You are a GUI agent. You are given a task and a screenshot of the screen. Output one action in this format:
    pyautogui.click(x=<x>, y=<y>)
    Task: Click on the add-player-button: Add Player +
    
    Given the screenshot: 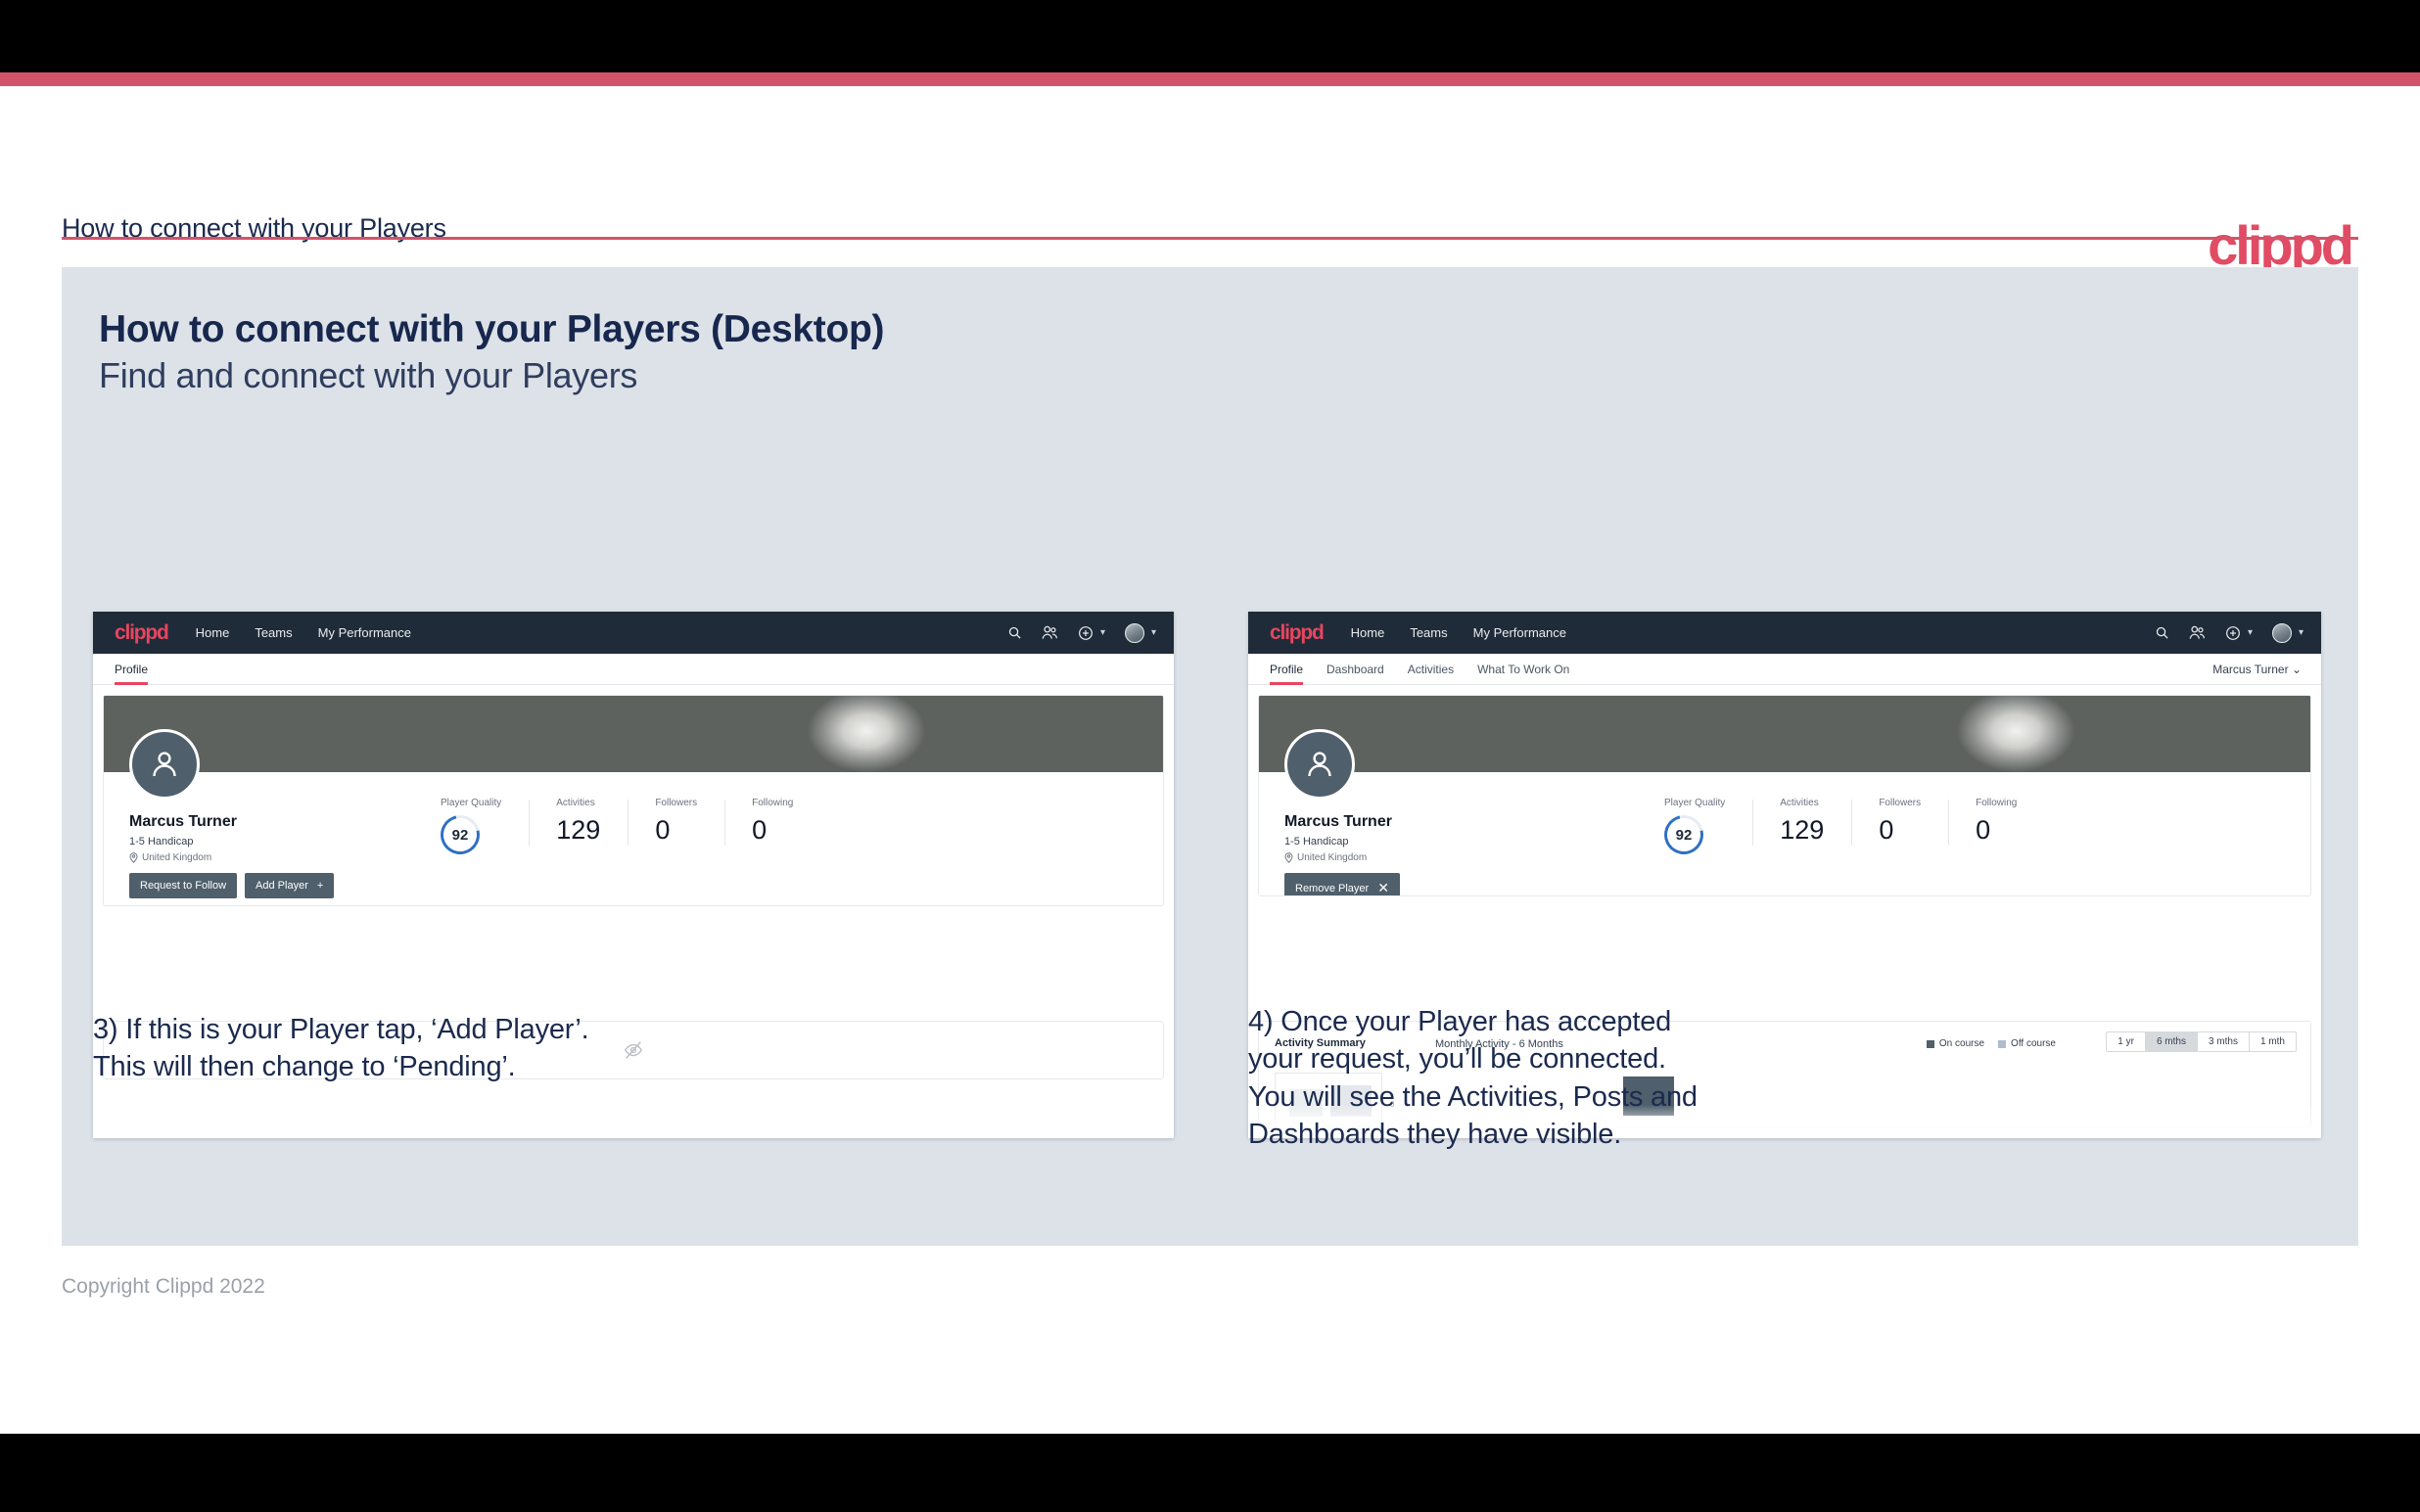 What is the action you would take?
    pyautogui.click(x=290, y=885)
    